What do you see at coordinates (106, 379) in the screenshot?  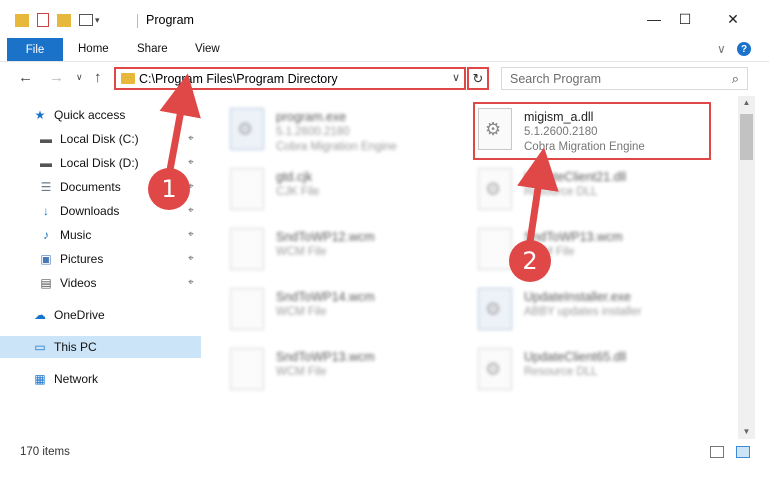 I see `sidebar-item-network: ▦ Network` at bounding box center [106, 379].